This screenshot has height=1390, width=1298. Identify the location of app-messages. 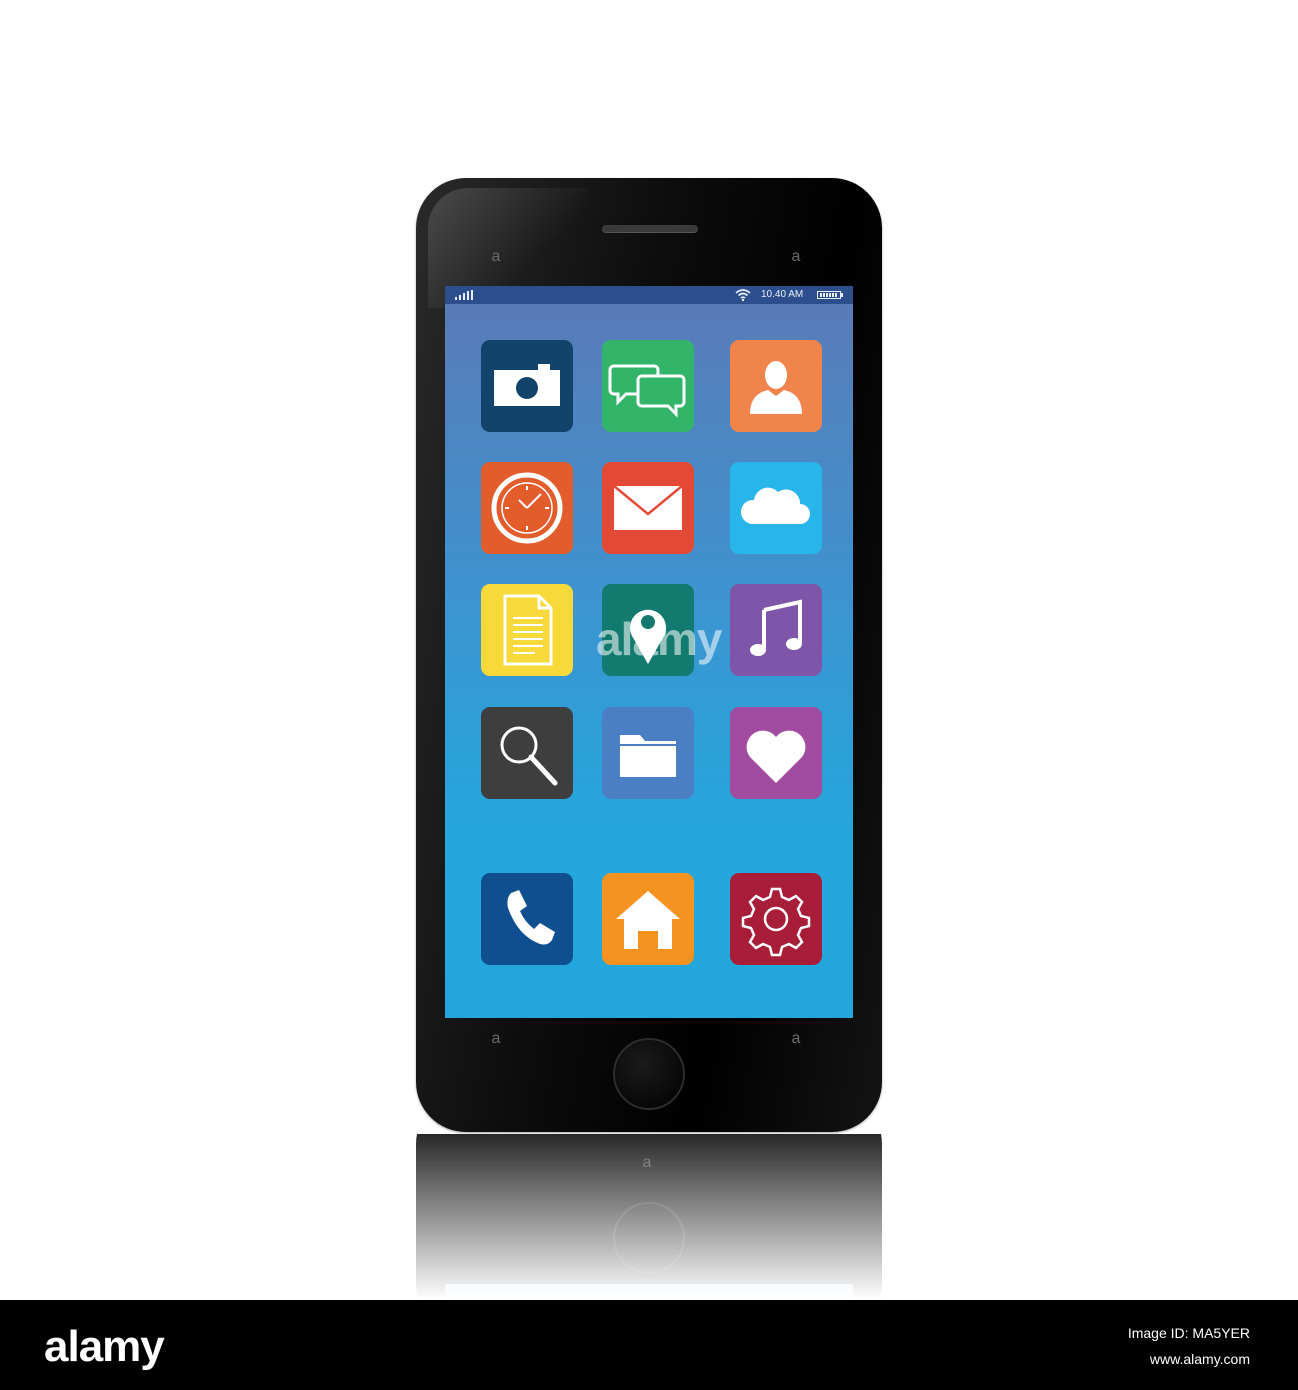
(648, 386).